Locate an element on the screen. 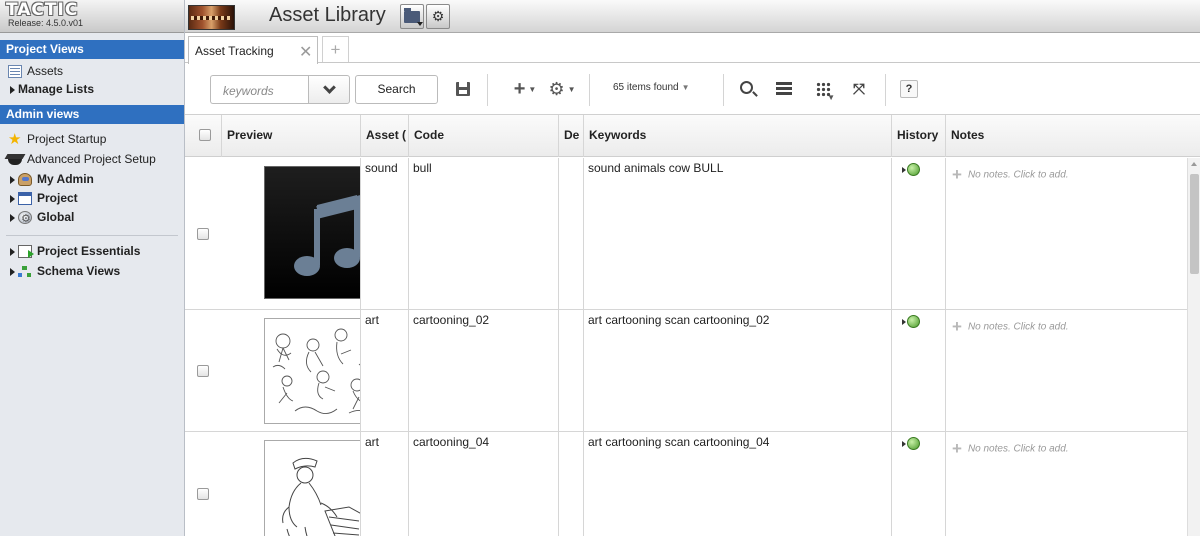  expand-button: ⤧ is located at coordinates (859, 89).